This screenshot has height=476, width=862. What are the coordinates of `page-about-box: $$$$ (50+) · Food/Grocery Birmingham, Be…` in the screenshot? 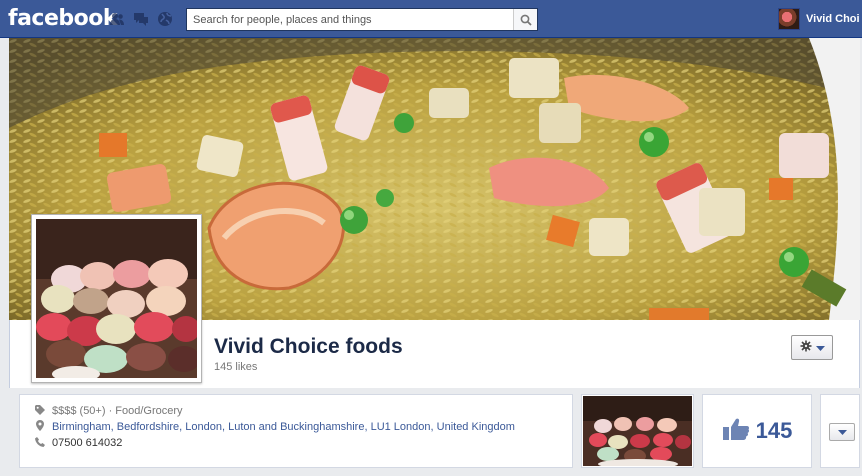 It's located at (296, 431).